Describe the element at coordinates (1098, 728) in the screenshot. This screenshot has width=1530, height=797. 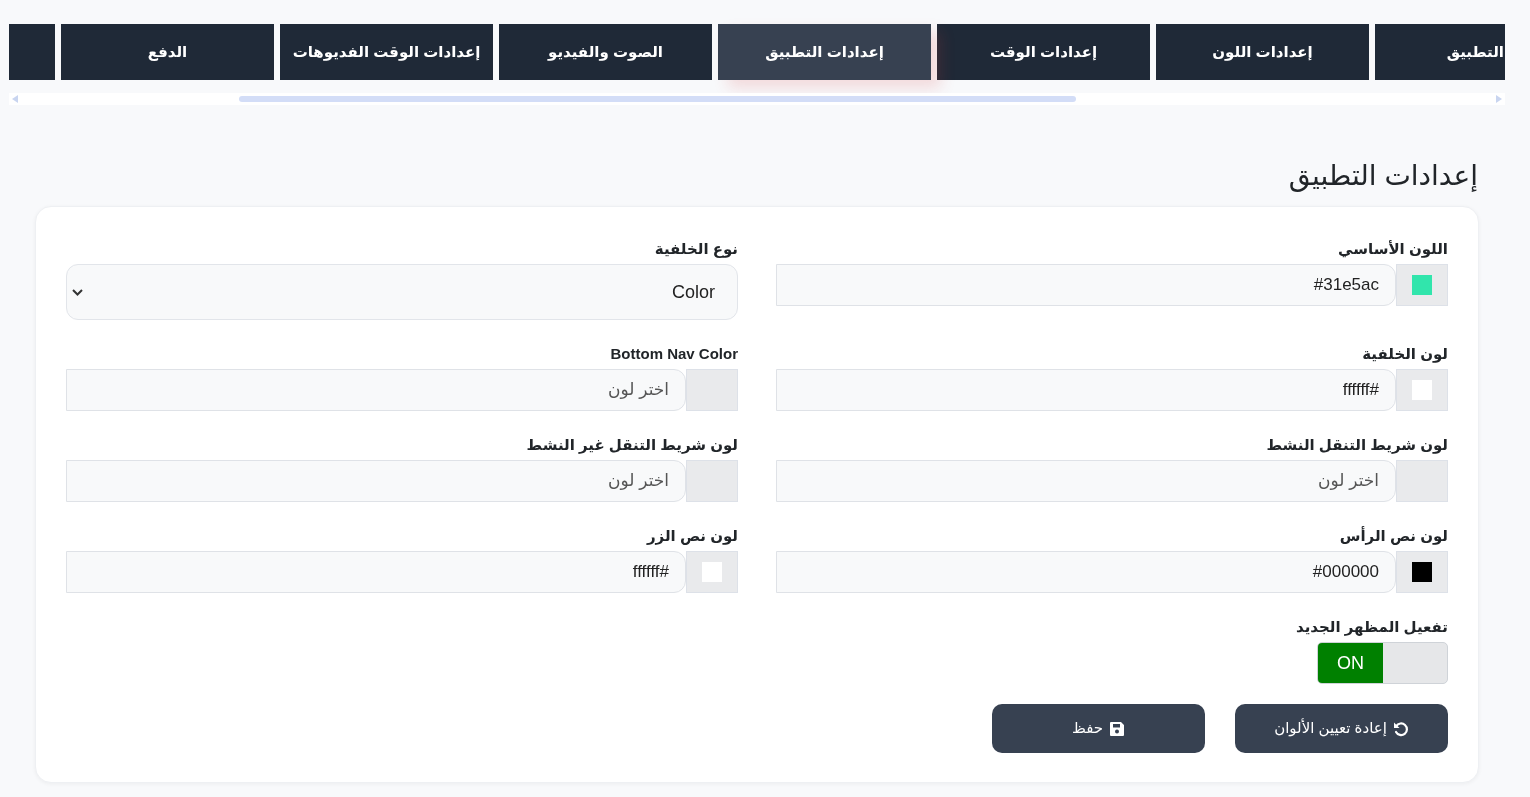
I see `save-button: حفظ` at that location.